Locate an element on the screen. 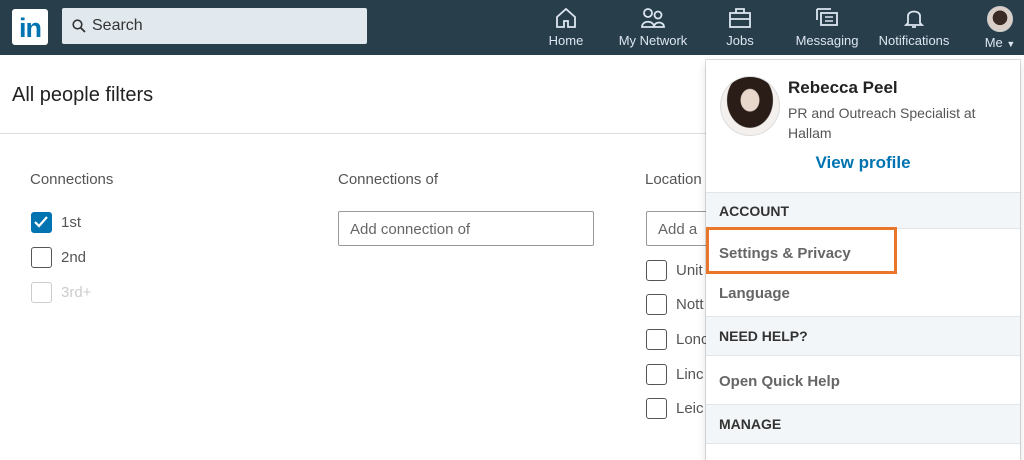  page-title: All people filters is located at coordinates (83, 95).